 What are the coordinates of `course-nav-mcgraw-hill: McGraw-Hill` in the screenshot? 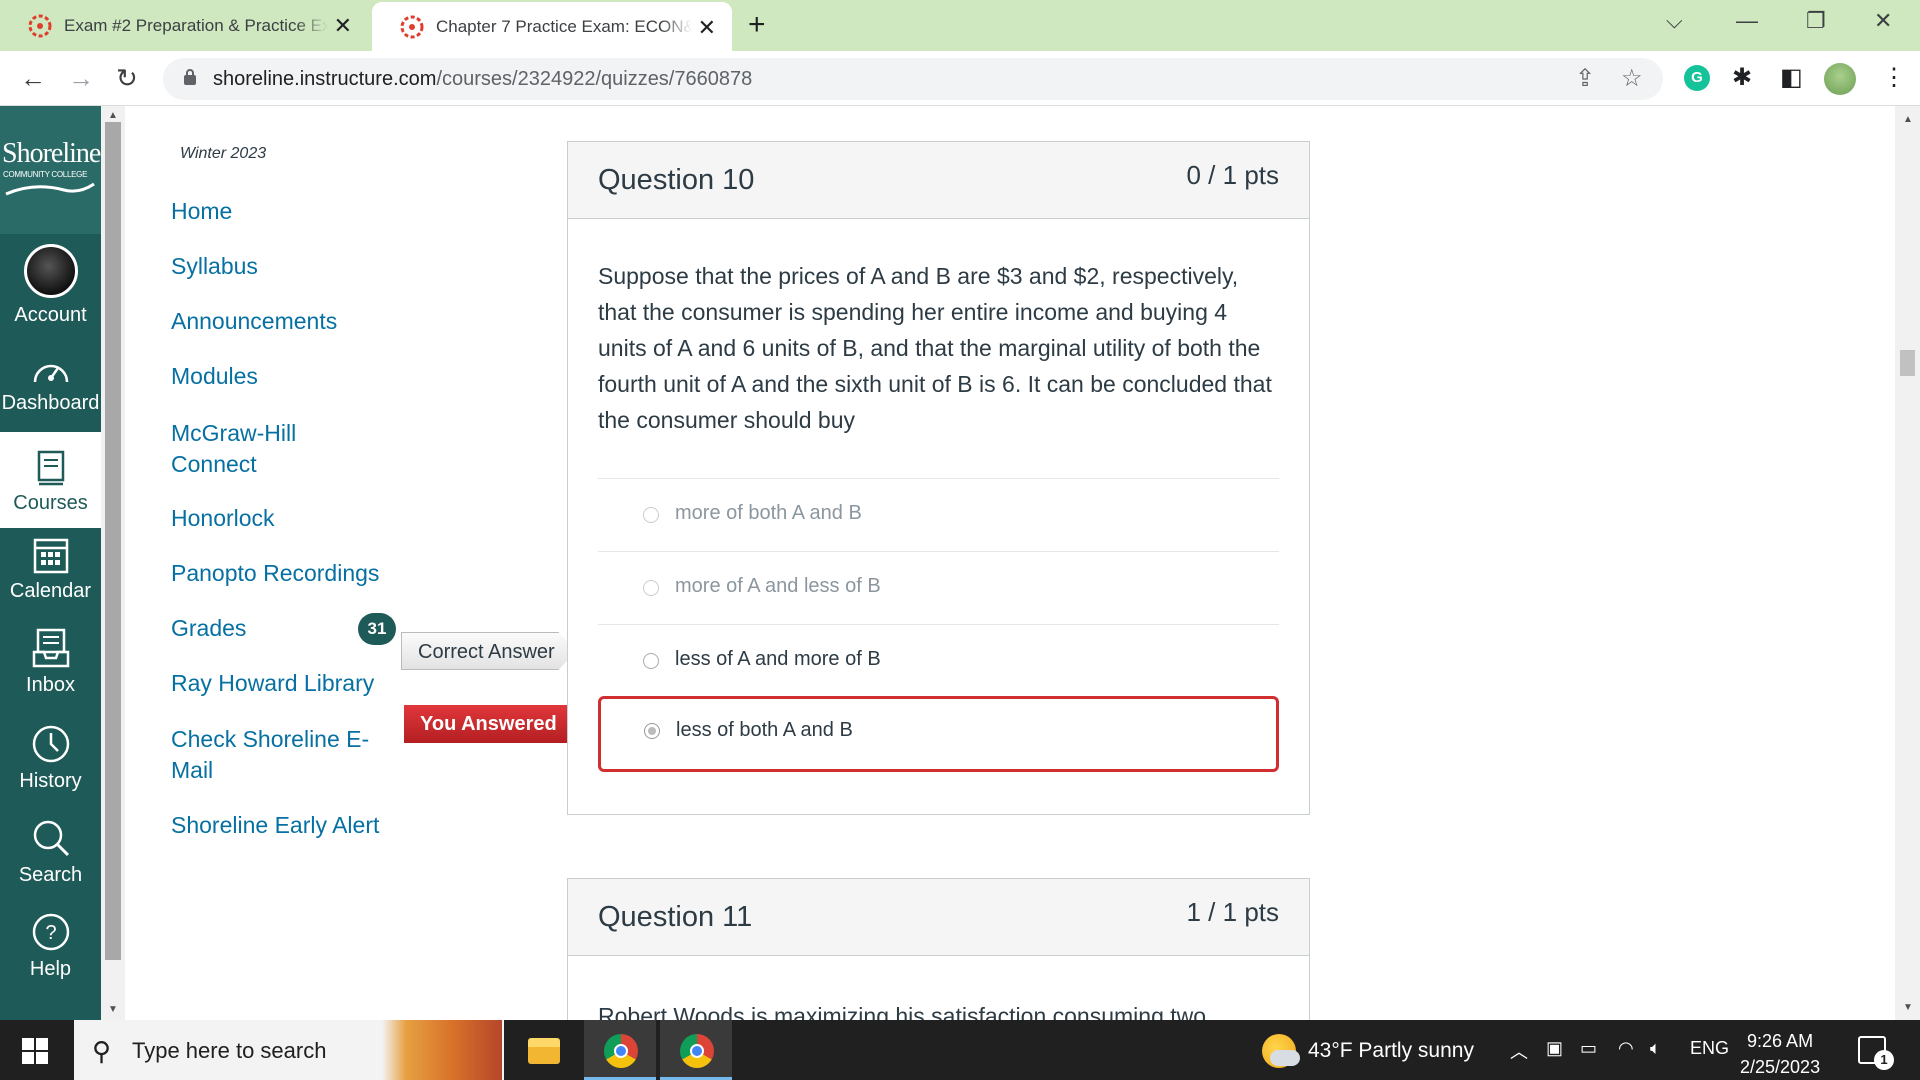 It's located at (233, 433).